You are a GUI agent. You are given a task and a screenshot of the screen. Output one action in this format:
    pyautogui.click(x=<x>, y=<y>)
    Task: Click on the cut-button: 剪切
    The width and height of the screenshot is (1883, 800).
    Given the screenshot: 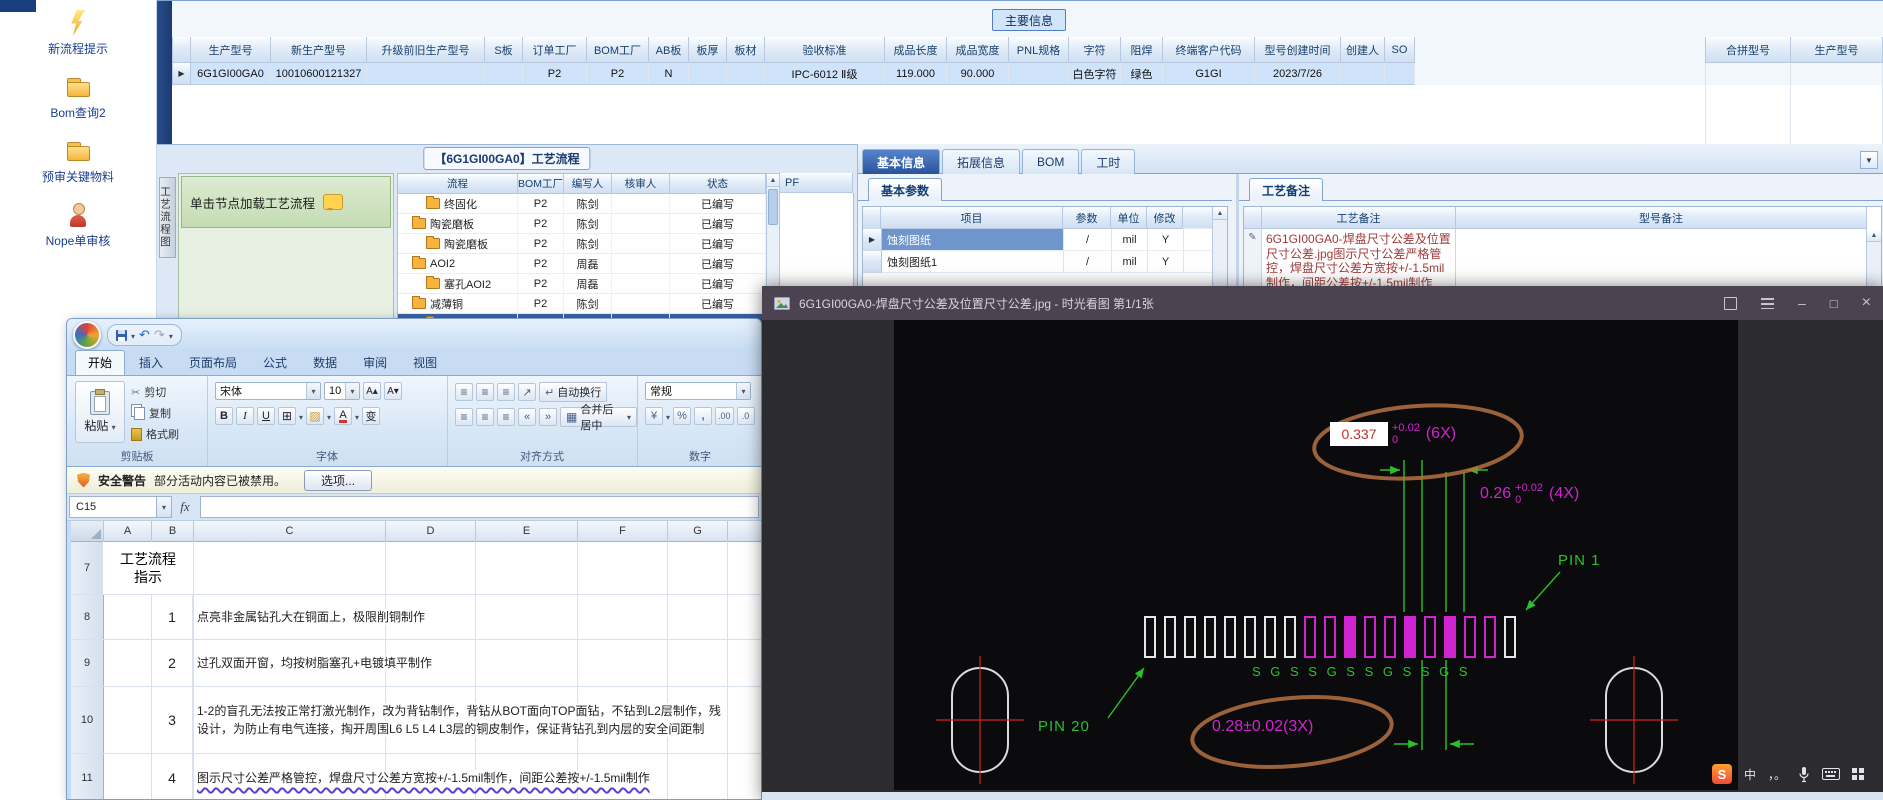 What is the action you would take?
    pyautogui.click(x=155, y=392)
    